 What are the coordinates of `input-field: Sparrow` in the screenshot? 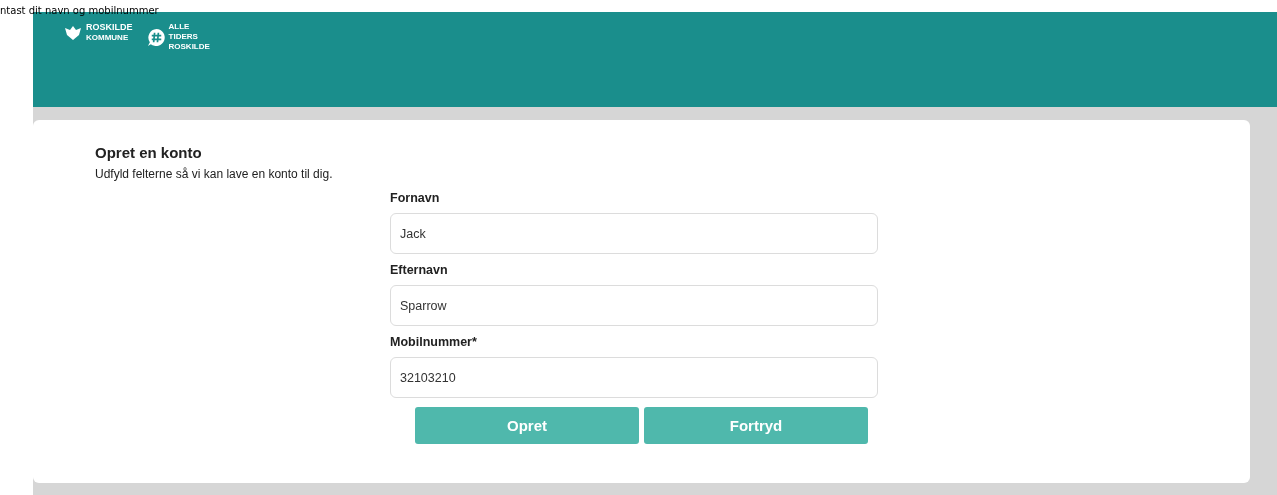 It's located at (634, 305).